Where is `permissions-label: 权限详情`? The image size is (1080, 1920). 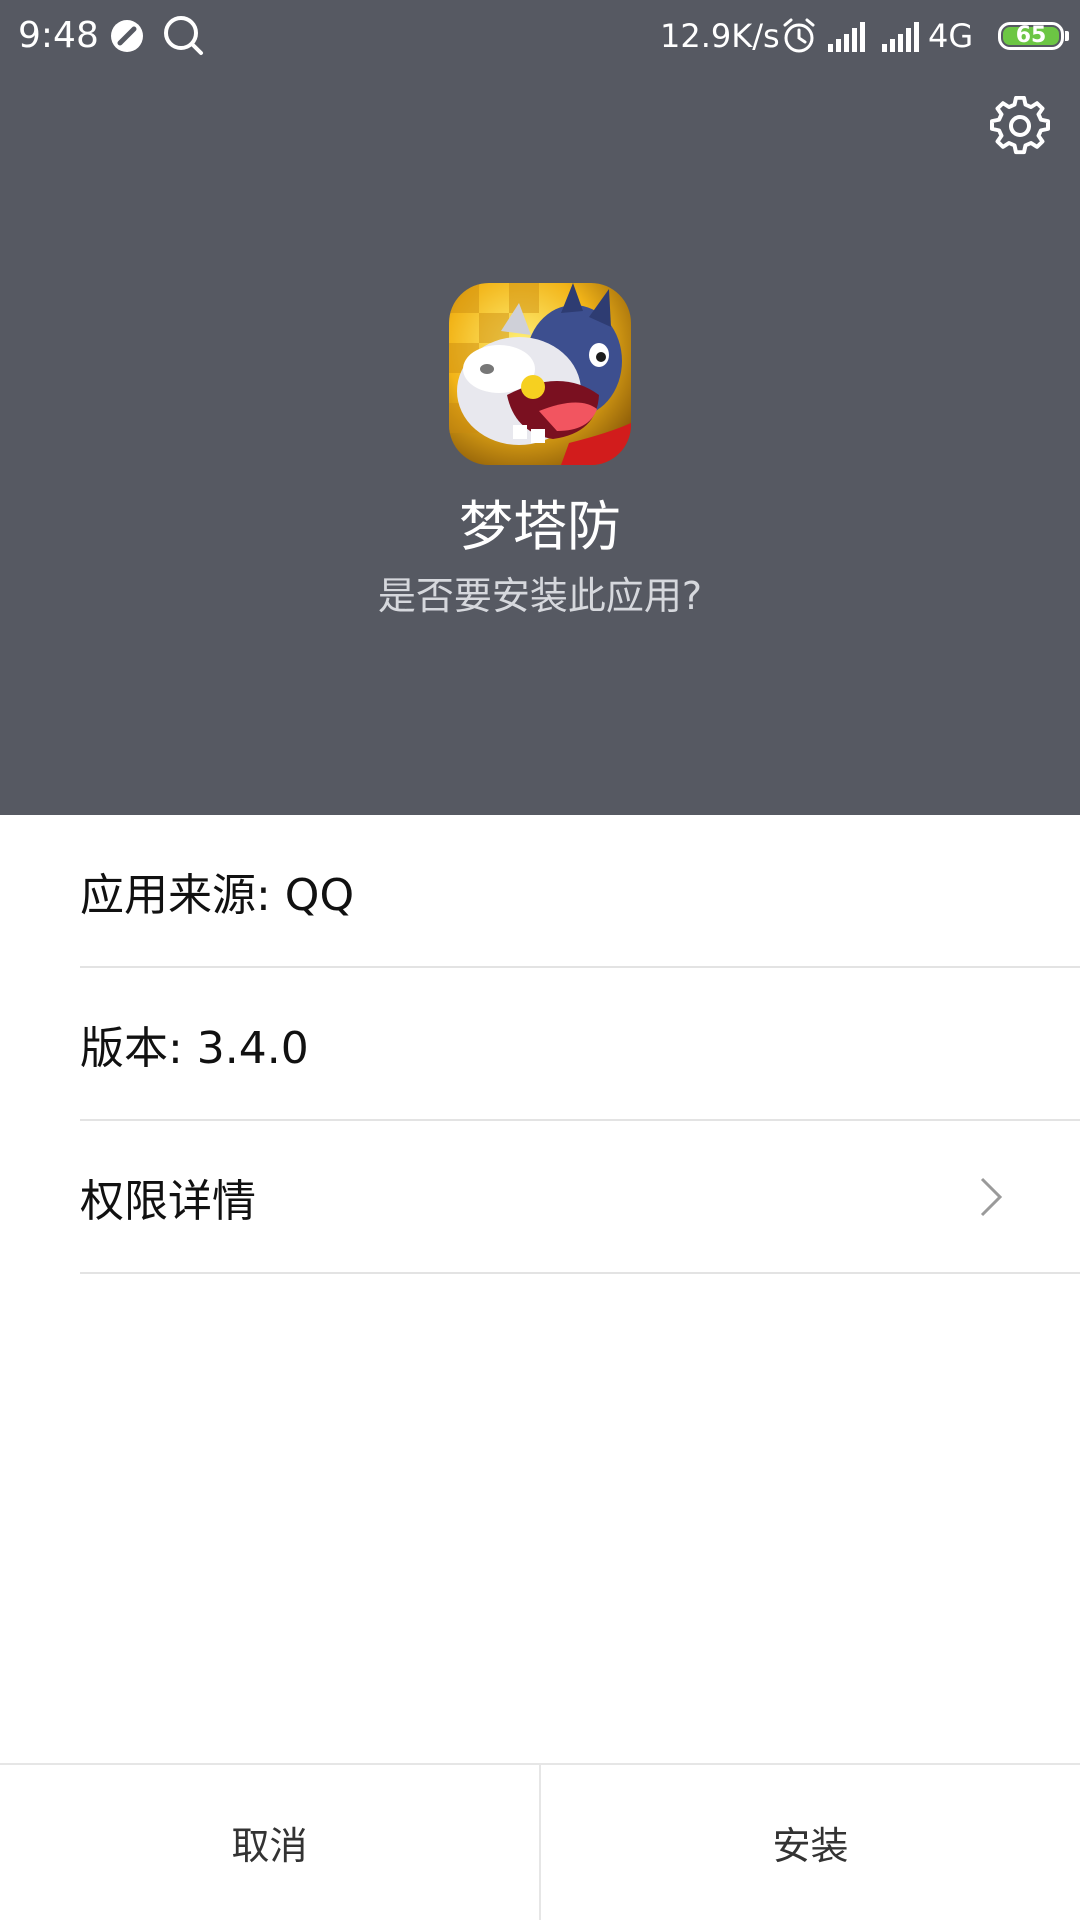 permissions-label: 权限详情 is located at coordinates (168, 1201).